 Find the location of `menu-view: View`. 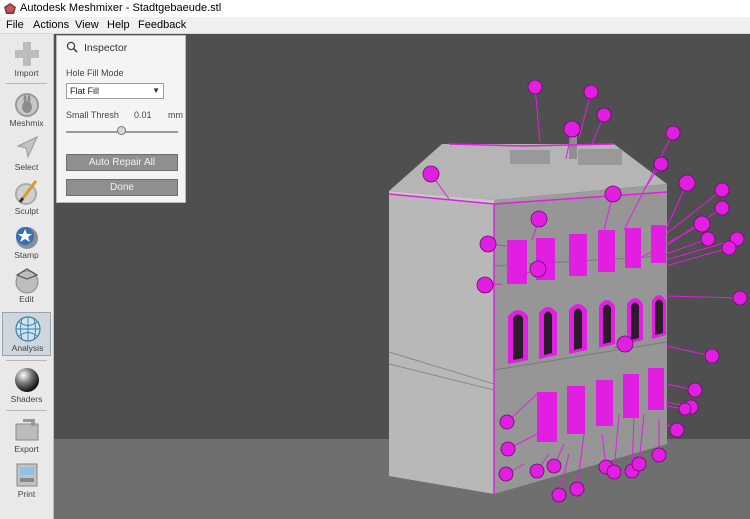

menu-view: View is located at coordinates (87, 25).